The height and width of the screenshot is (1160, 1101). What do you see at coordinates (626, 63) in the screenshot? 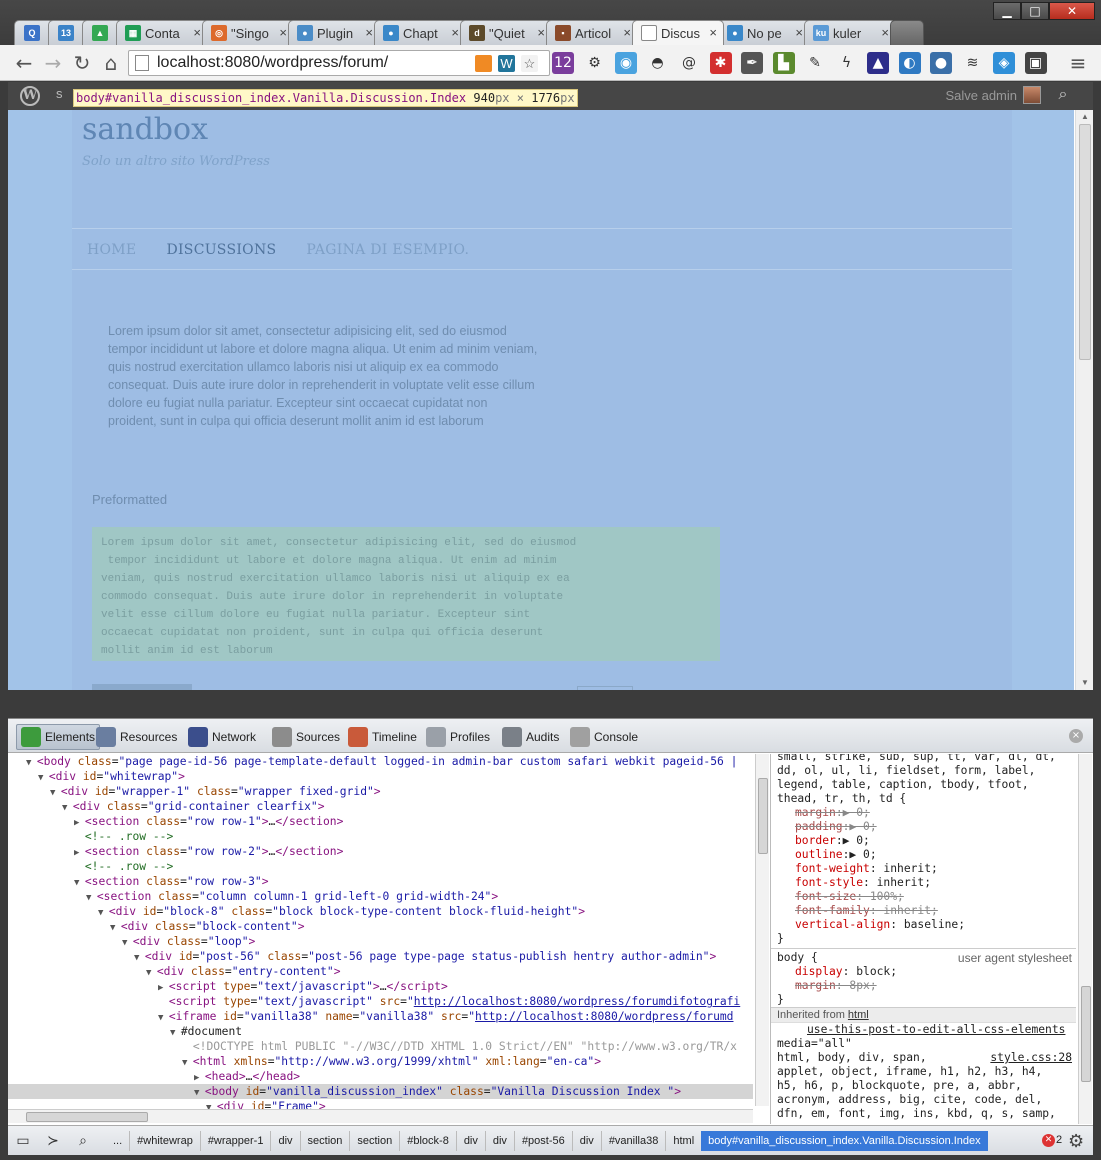
I see `hangouts-icon: ◉` at bounding box center [626, 63].